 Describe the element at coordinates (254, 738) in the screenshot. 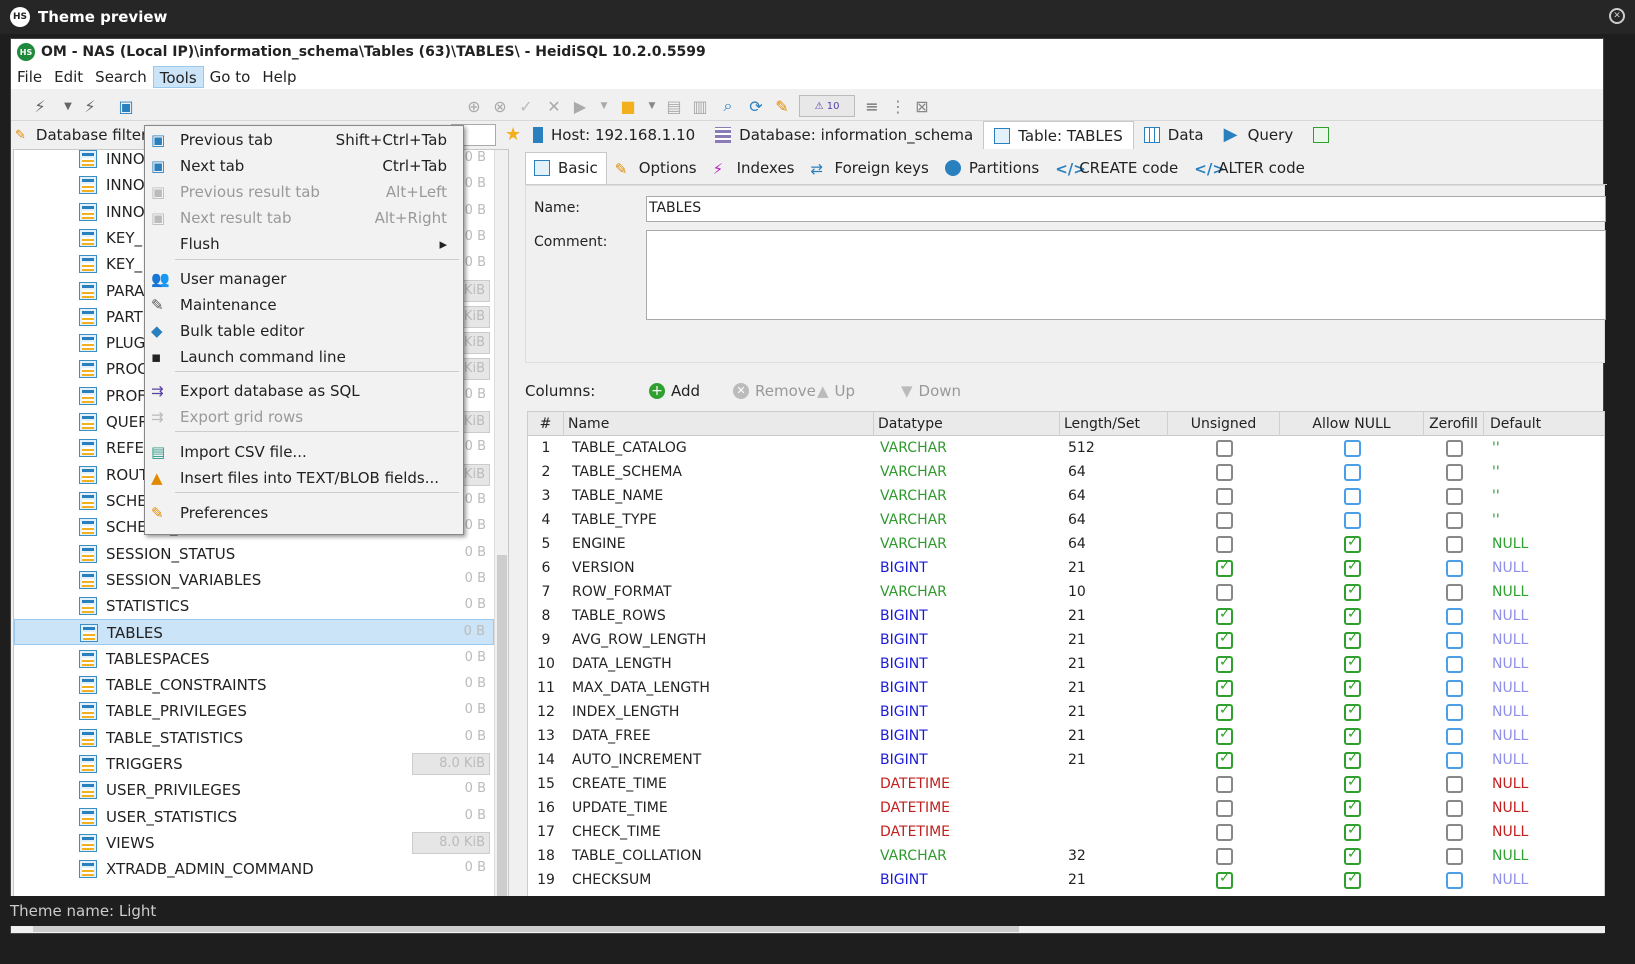

I see `tree-item-table_statistics: TABLE_STATISTICS 0 B` at that location.